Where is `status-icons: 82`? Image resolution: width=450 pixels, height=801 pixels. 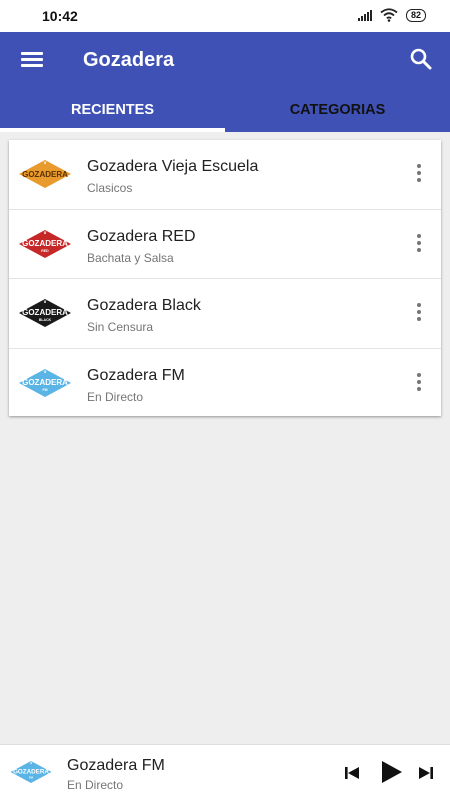
status-icons: 82 is located at coordinates (391, 15).